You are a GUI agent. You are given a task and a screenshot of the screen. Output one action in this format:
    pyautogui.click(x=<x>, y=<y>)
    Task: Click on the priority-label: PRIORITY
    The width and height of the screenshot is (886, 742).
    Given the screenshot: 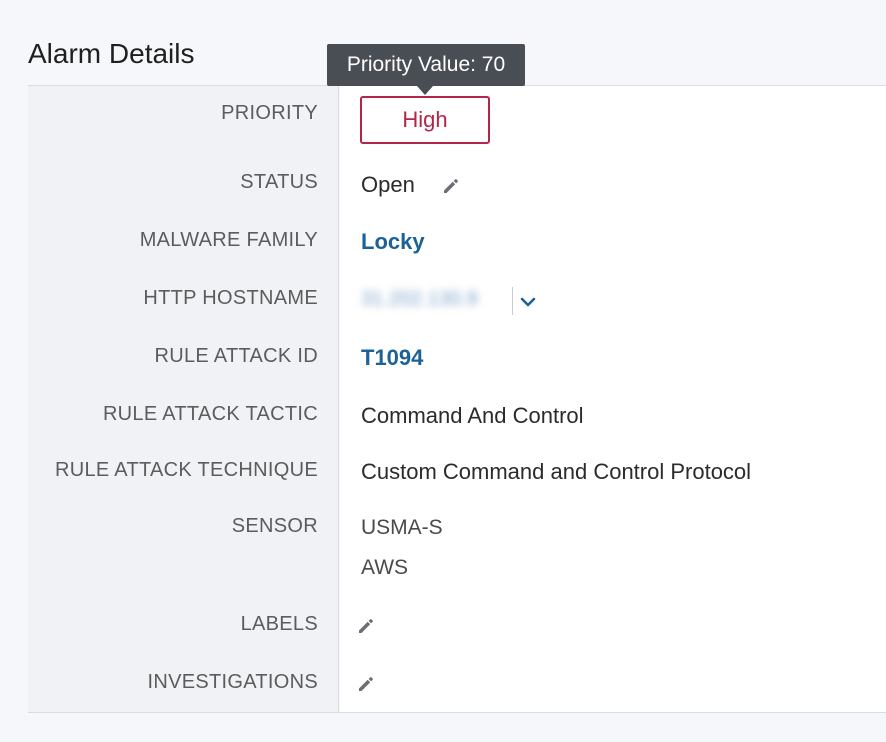 What is the action you would take?
    pyautogui.click(x=269, y=113)
    